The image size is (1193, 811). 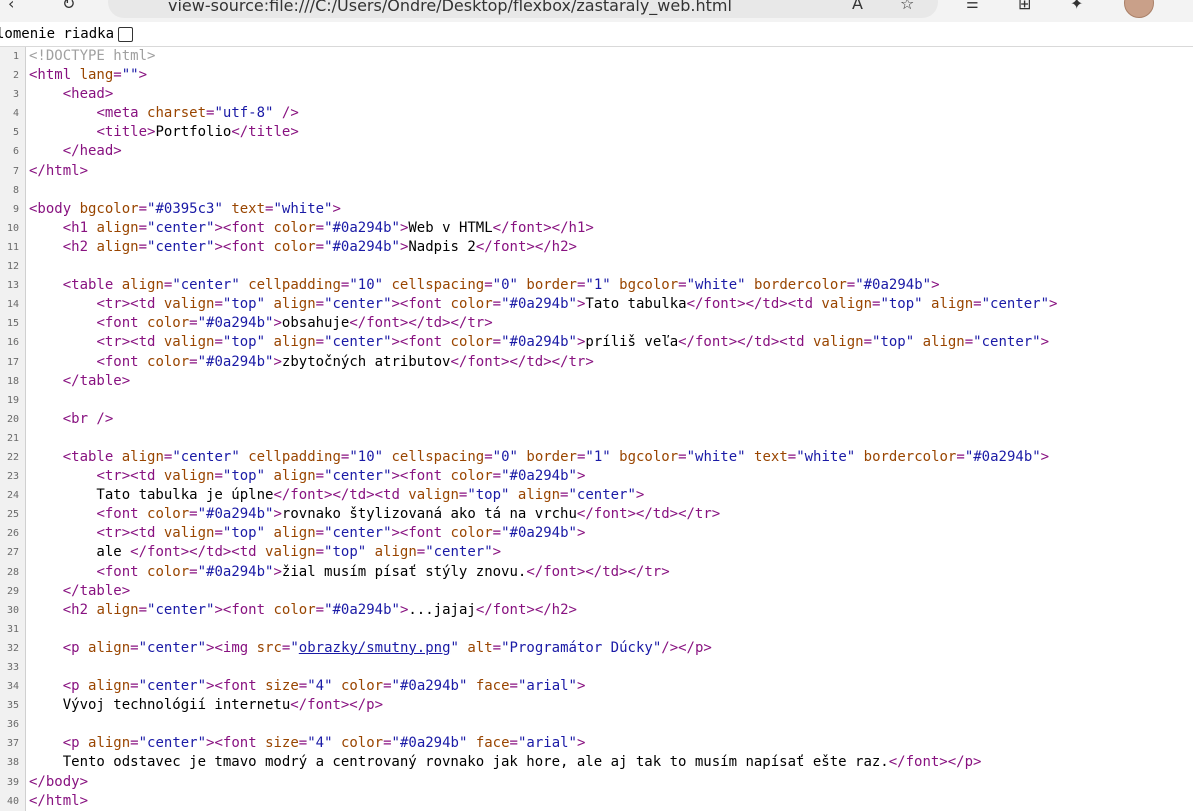 What do you see at coordinates (596, 381) in the screenshot?
I see `source-line: 18 </table>` at bounding box center [596, 381].